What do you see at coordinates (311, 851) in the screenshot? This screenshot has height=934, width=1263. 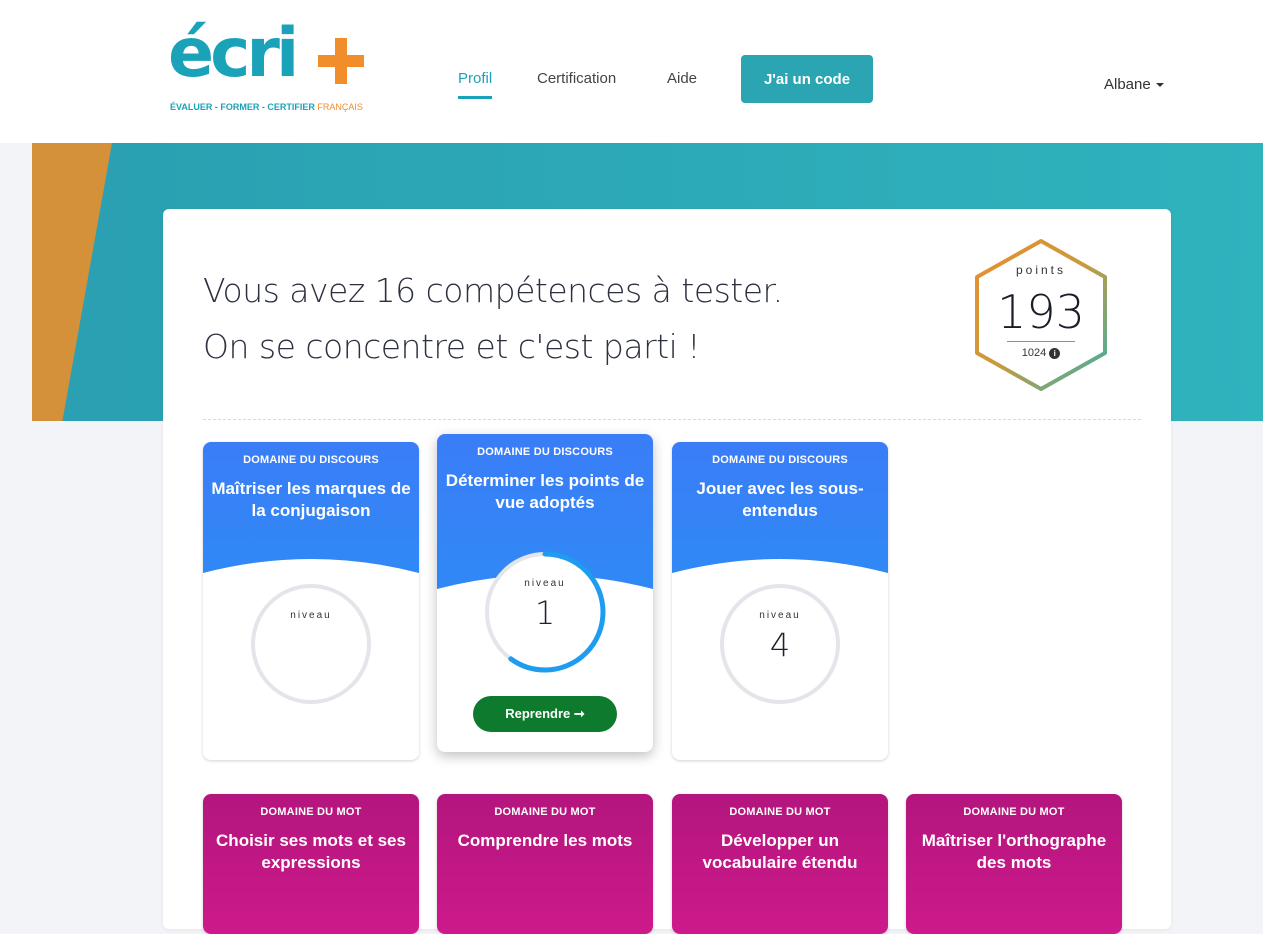 I see `card-title: Choisir ses mots et ses expressions` at bounding box center [311, 851].